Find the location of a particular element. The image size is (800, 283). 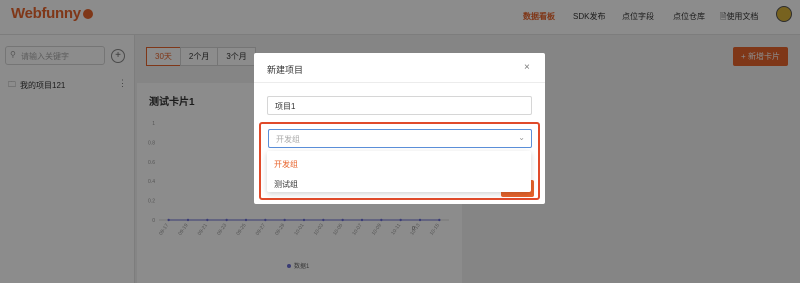

dropdown-option-dev-group: 开发组 is located at coordinates (286, 164).